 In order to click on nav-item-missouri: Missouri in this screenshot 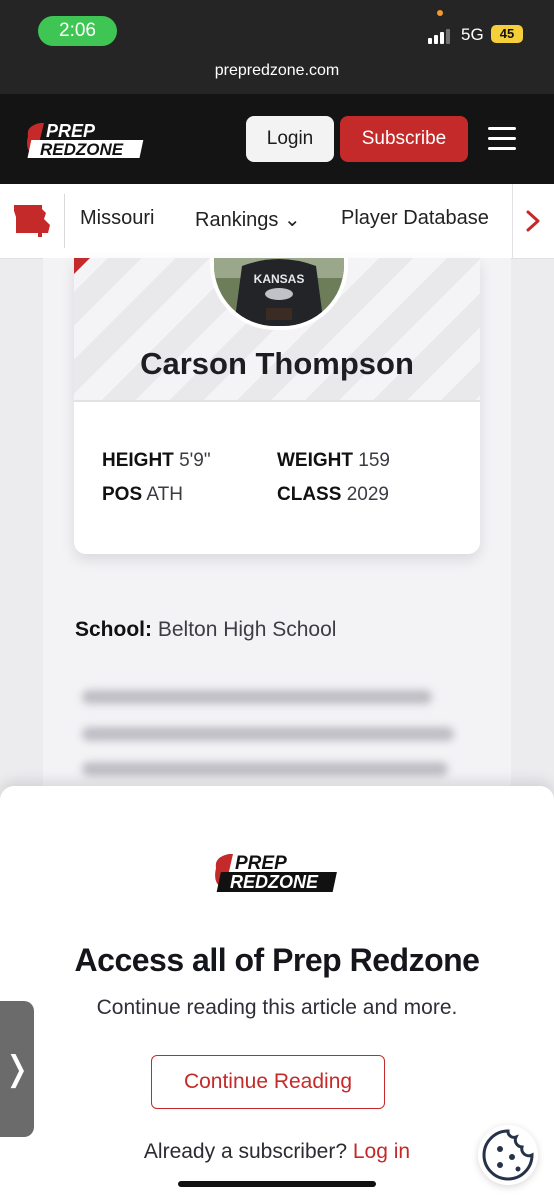, I will do `click(117, 218)`.